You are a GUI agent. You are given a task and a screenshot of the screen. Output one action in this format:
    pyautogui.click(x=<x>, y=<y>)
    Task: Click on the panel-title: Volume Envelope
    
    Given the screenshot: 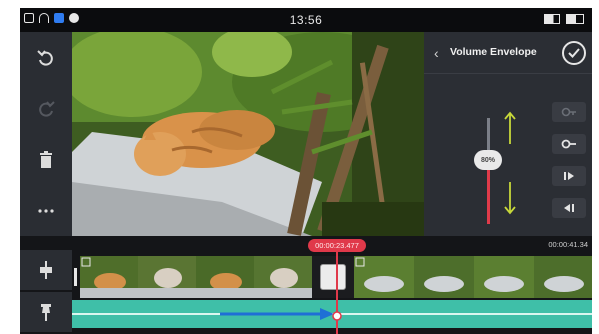 What is the action you would take?
    pyautogui.click(x=493, y=52)
    